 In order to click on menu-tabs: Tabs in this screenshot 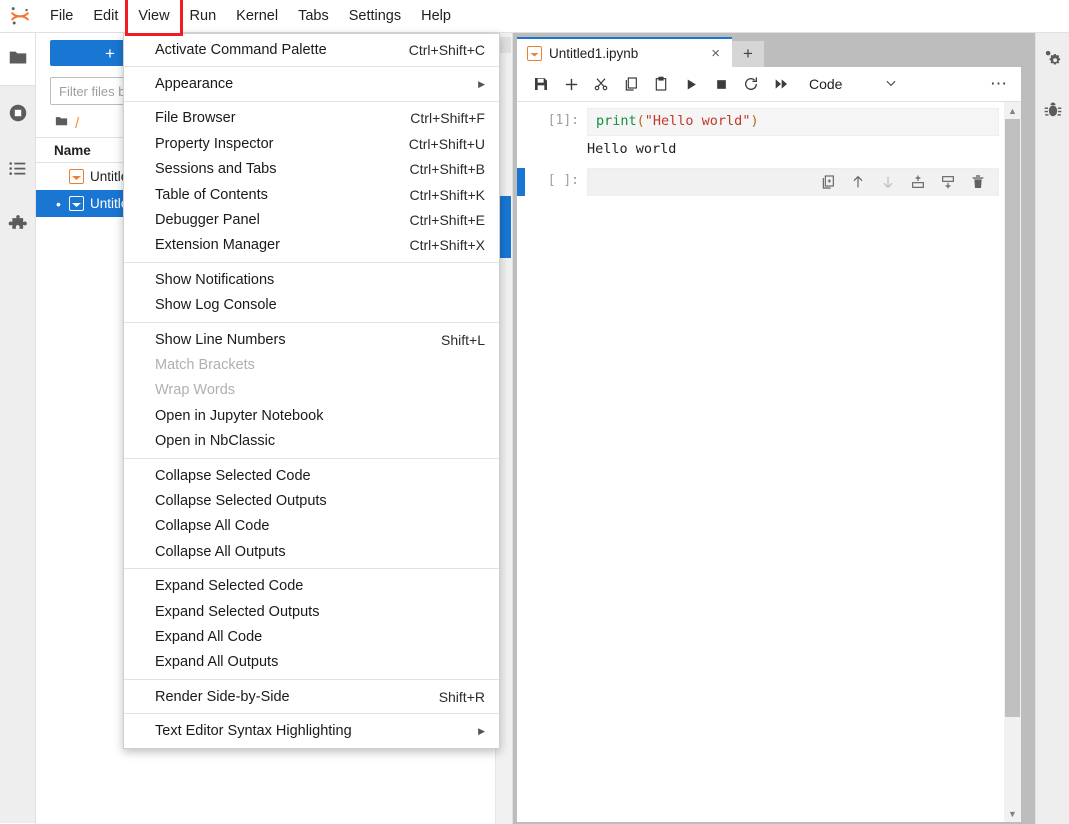, I will do `click(313, 16)`.